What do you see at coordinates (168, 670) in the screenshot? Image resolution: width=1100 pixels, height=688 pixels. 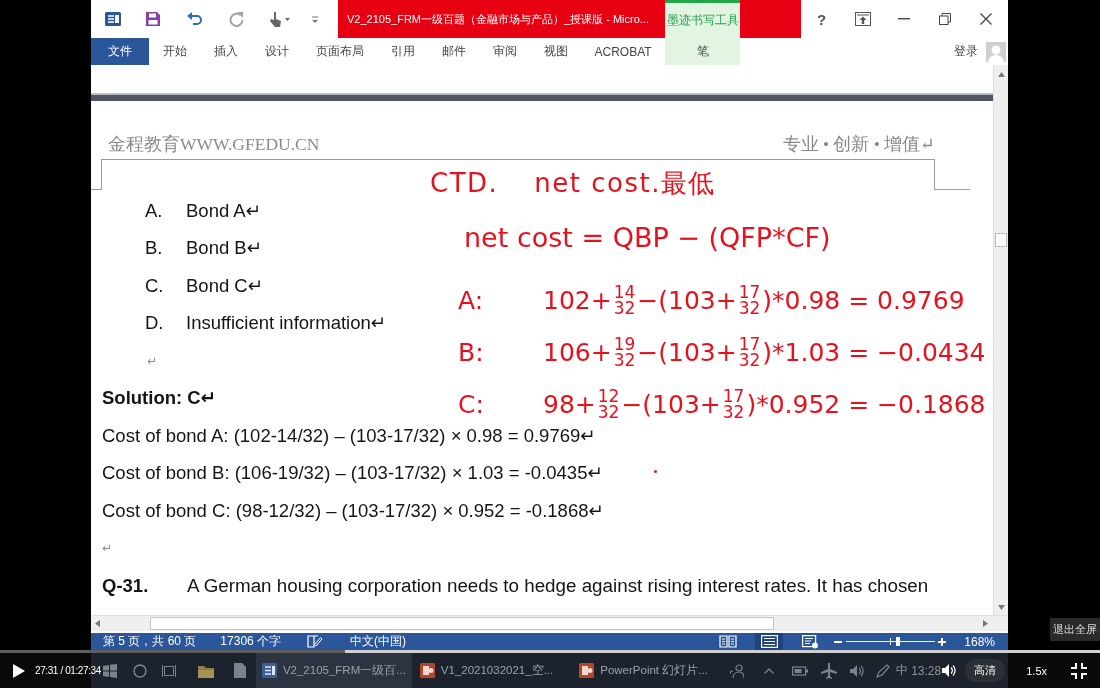 I see `task-view-icon` at bounding box center [168, 670].